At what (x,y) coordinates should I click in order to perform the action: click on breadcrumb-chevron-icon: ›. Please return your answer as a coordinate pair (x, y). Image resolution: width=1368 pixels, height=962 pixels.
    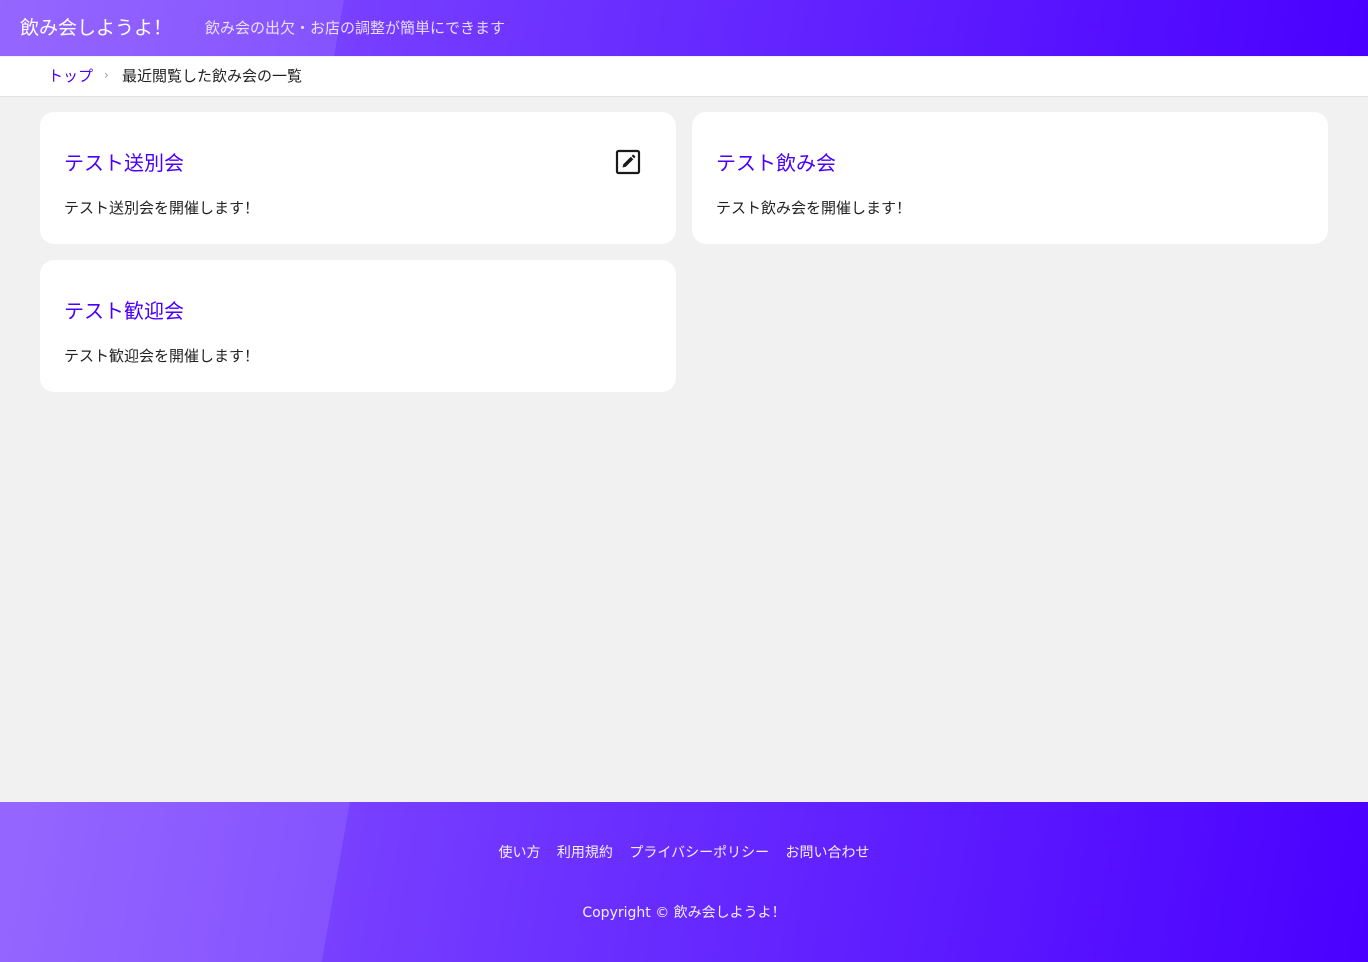
    Looking at the image, I should click on (106, 75).